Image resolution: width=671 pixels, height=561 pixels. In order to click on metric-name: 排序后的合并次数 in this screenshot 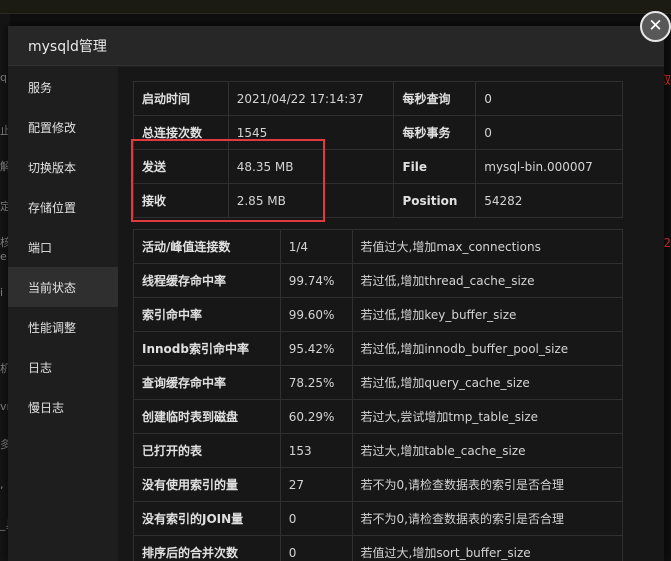, I will do `click(207, 548)`.